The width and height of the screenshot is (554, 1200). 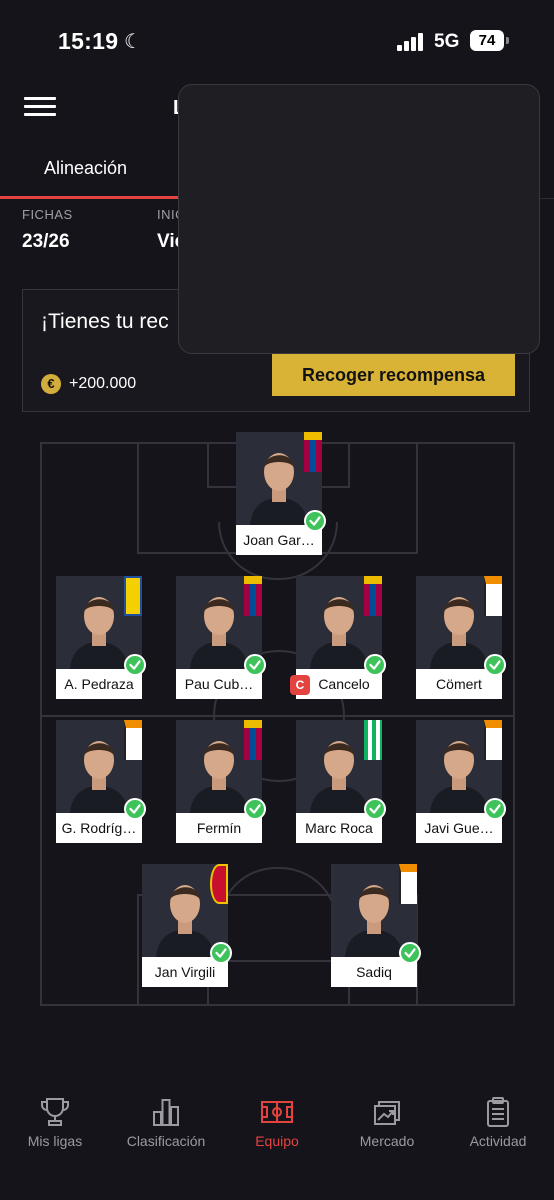 I want to click on nav-clasificacion: Clasificación, so click(x=166, y=1120).